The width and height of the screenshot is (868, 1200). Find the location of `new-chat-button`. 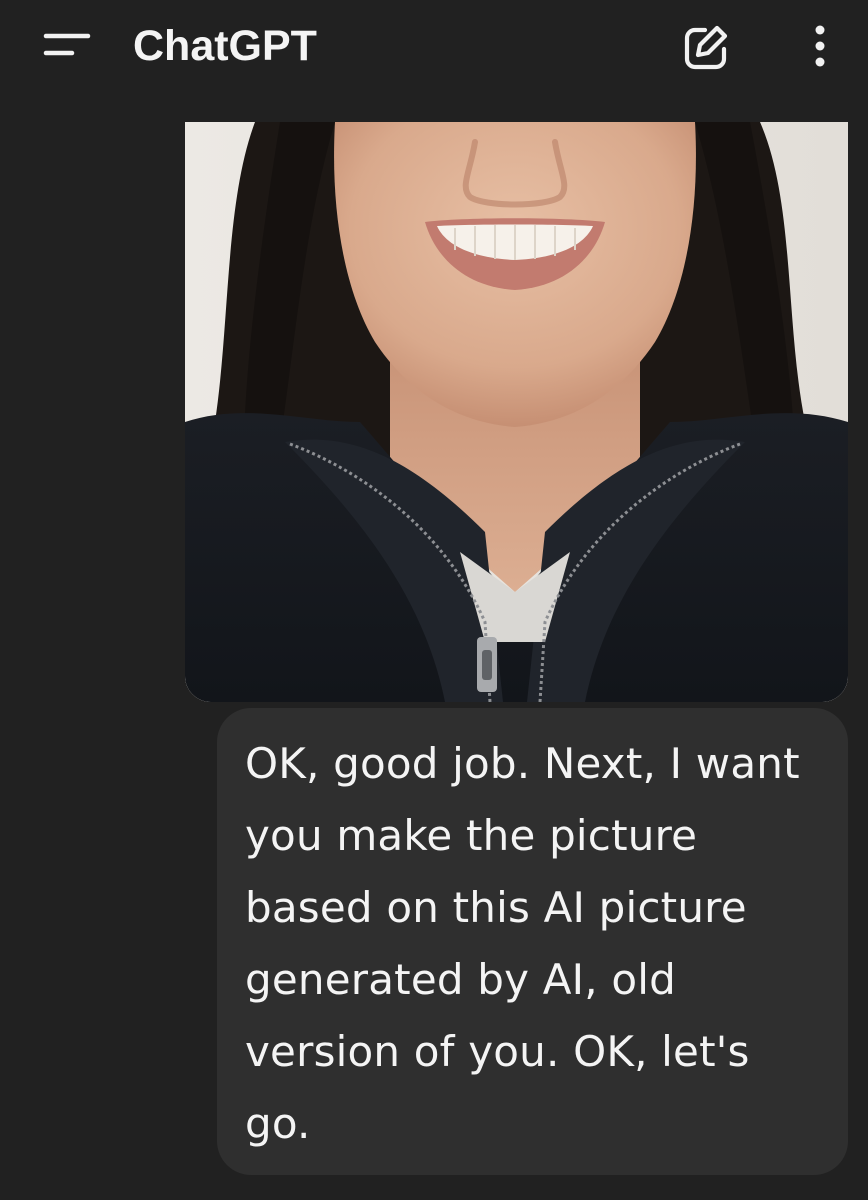

new-chat-button is located at coordinates (706, 48).